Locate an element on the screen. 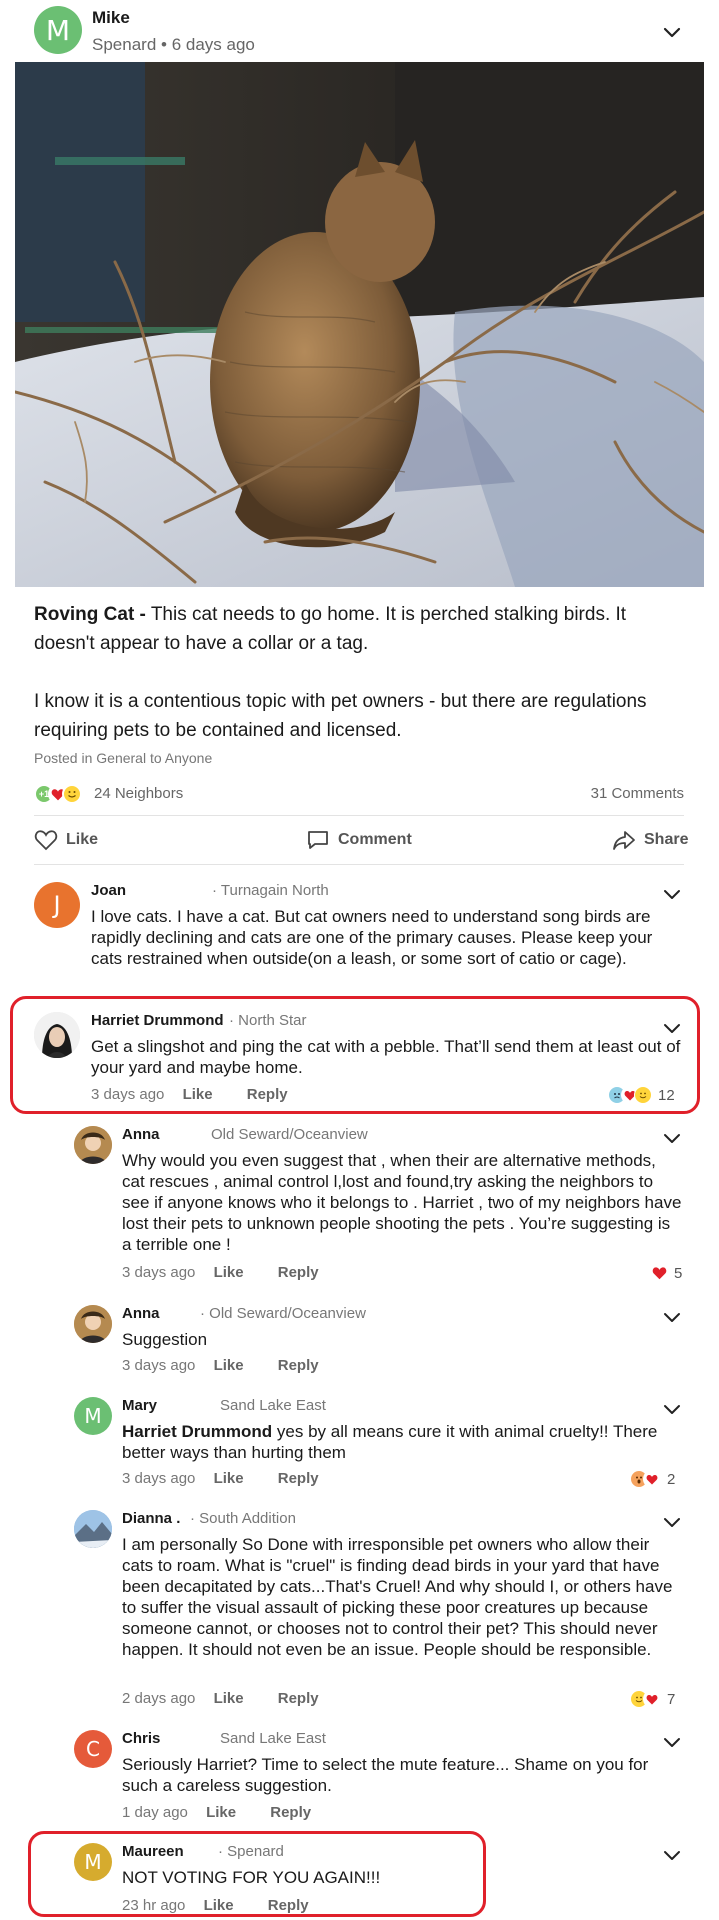 The width and height of the screenshot is (719, 1920). commenter-neighborhood: · South Addition is located at coordinates (243, 1518).